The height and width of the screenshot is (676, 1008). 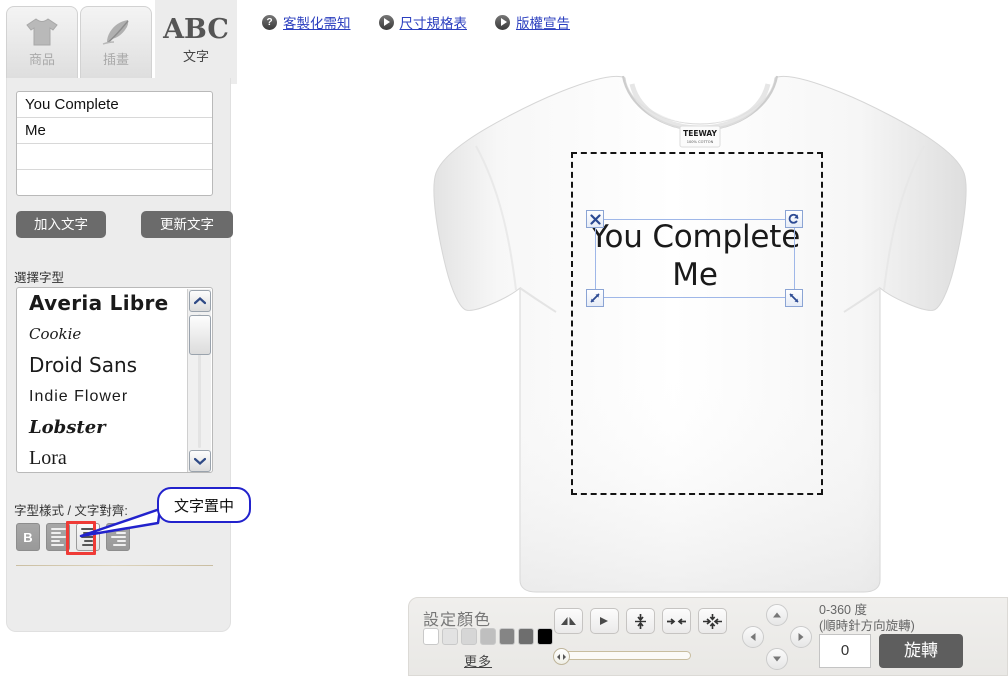 What do you see at coordinates (114, 457) in the screenshot?
I see `font-item-lora: Lora` at bounding box center [114, 457].